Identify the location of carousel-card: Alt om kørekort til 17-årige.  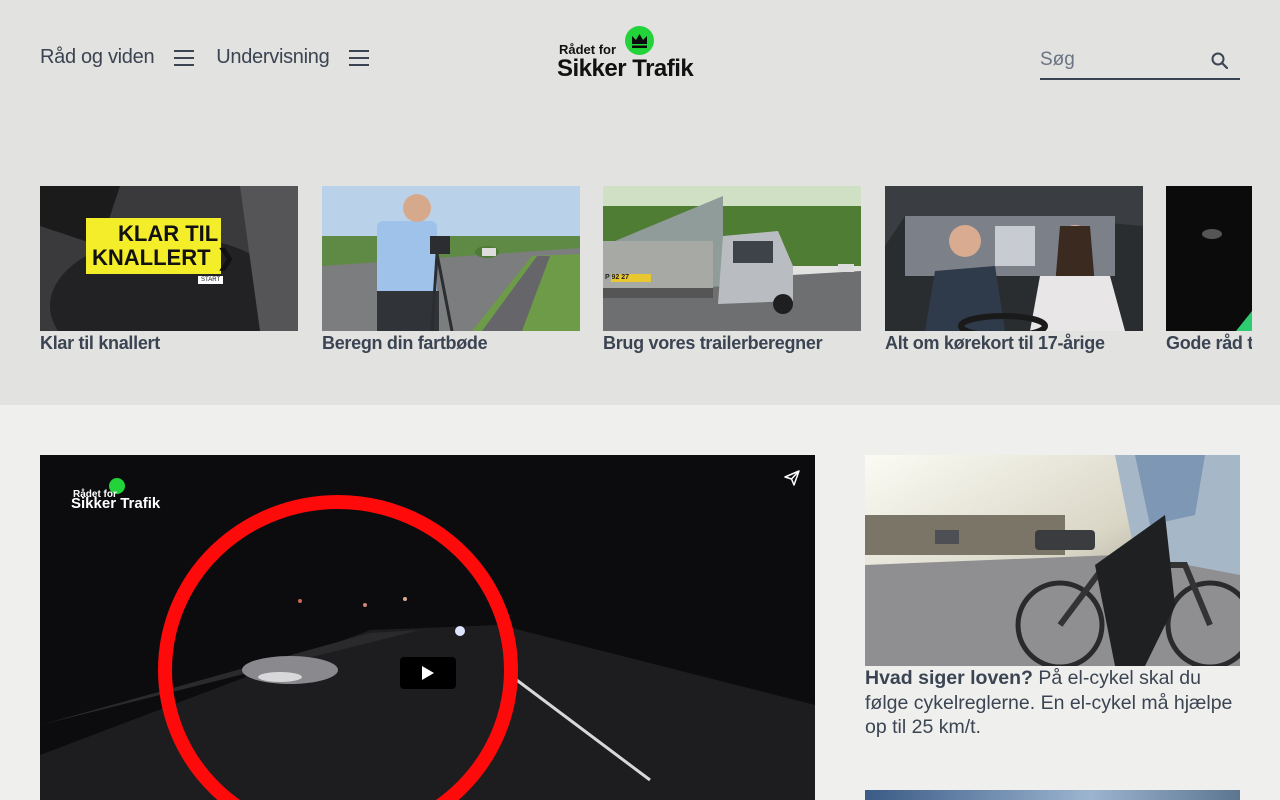
(1014, 270).